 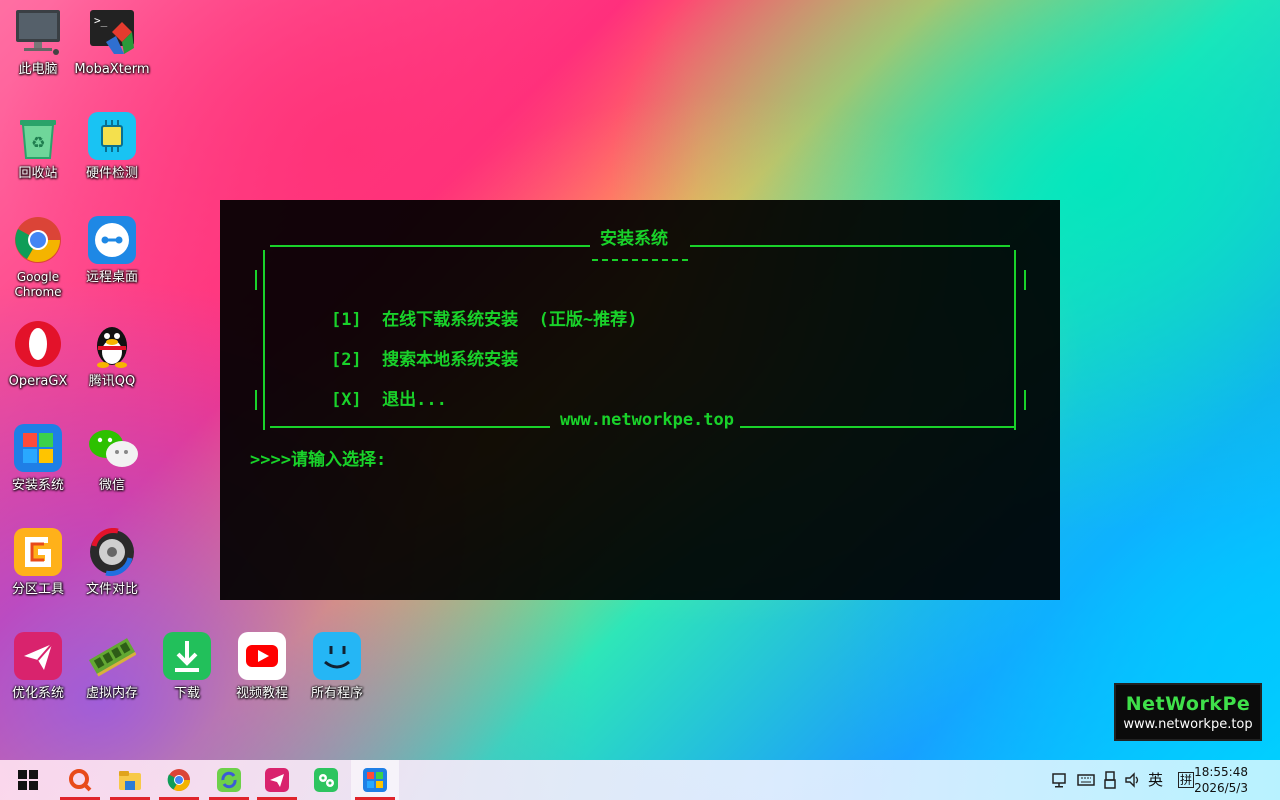 What do you see at coordinates (318, 460) in the screenshot?
I see `input-prompt: >>>>请输入选择:` at bounding box center [318, 460].